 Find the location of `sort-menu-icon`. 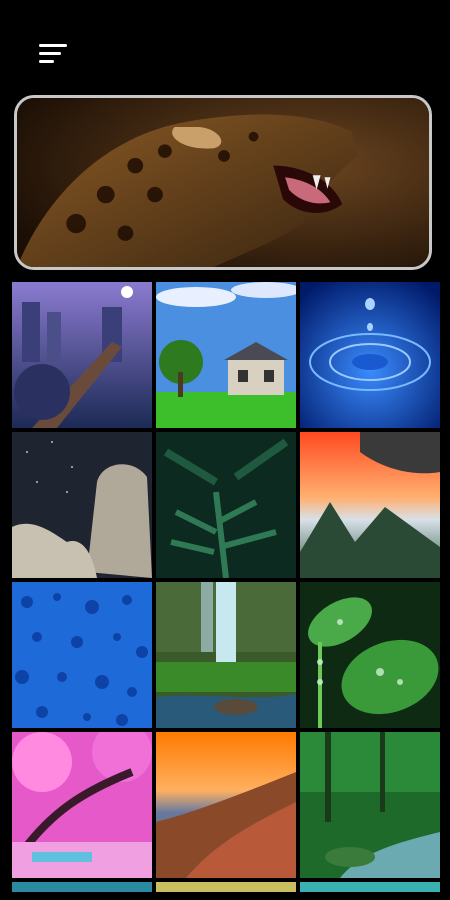

sort-menu-icon is located at coordinates (53, 57).